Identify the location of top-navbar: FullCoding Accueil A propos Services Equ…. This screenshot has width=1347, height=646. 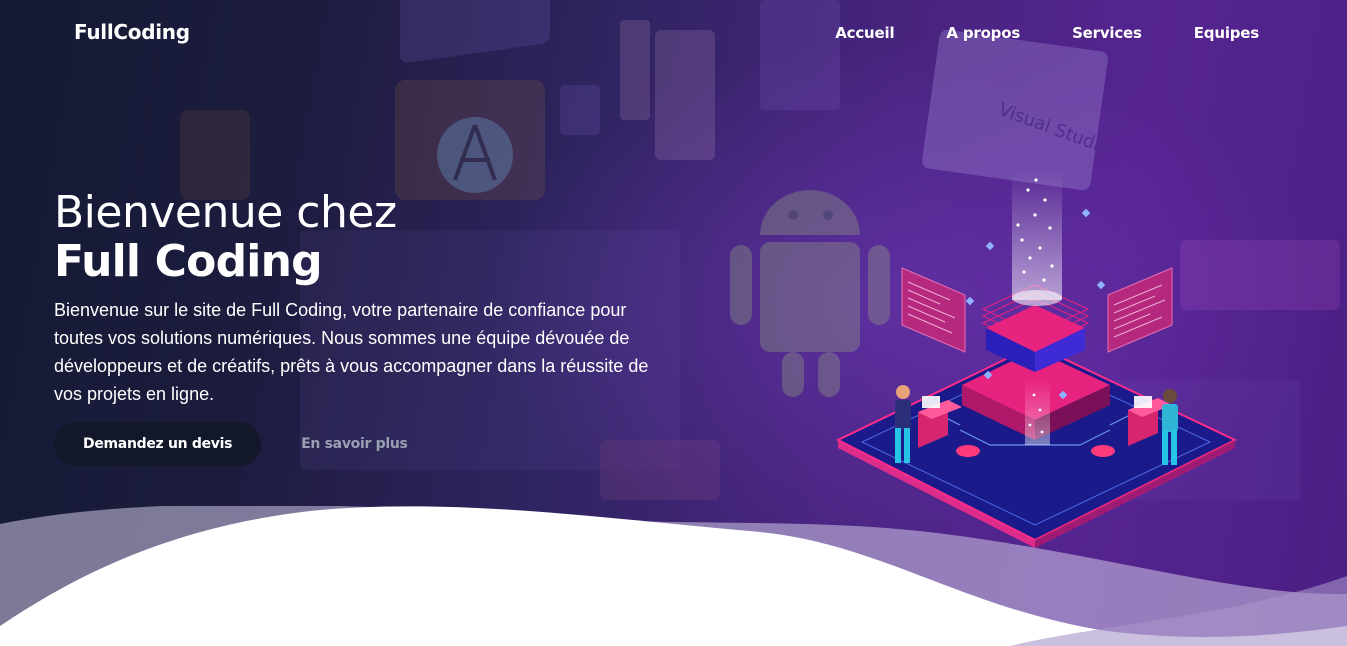
(673, 33).